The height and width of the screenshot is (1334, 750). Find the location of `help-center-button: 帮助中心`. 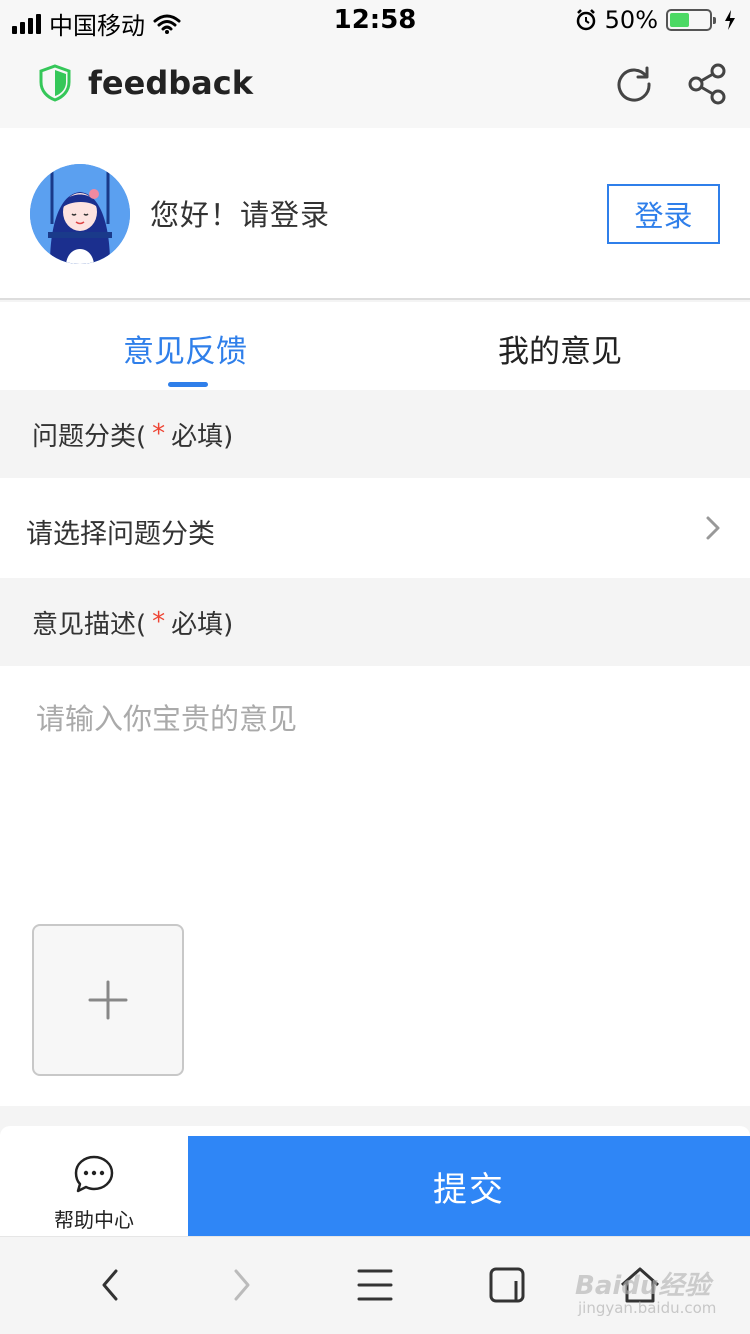

help-center-button: 帮助中心 is located at coordinates (94, 1181).